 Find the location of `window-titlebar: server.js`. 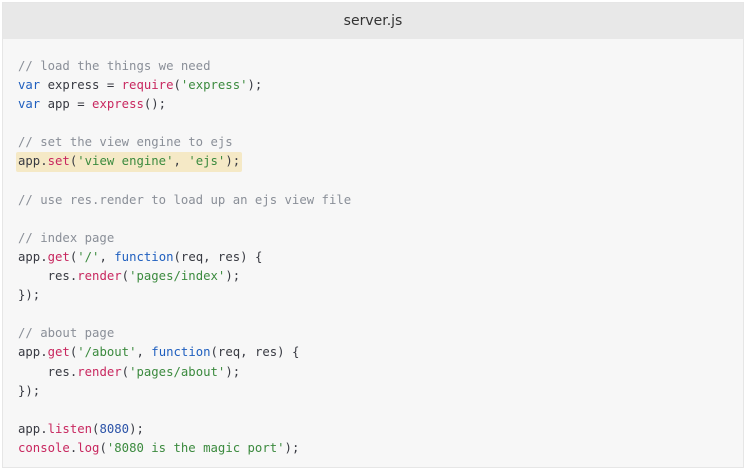

window-titlebar: server.js is located at coordinates (373, 21).